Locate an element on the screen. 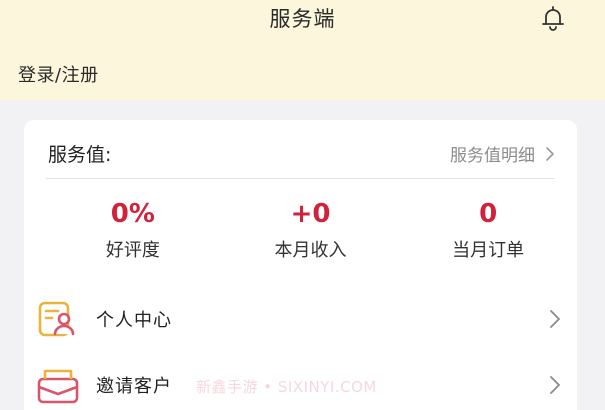 Image resolution: width=605 pixels, height=410 pixels. menu-item-label: 个人中心 is located at coordinates (134, 320).